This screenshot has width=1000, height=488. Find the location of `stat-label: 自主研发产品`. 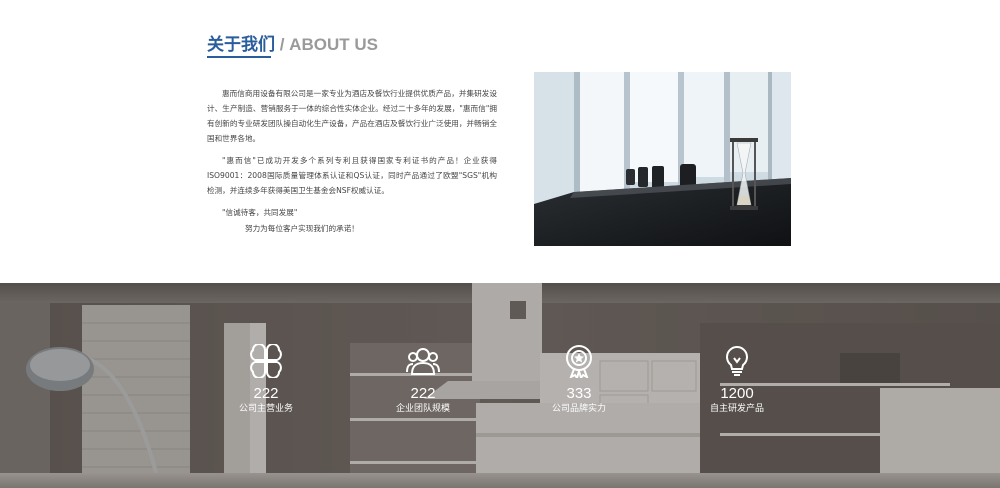

stat-label: 自主研发产品 is located at coordinates (736, 409).